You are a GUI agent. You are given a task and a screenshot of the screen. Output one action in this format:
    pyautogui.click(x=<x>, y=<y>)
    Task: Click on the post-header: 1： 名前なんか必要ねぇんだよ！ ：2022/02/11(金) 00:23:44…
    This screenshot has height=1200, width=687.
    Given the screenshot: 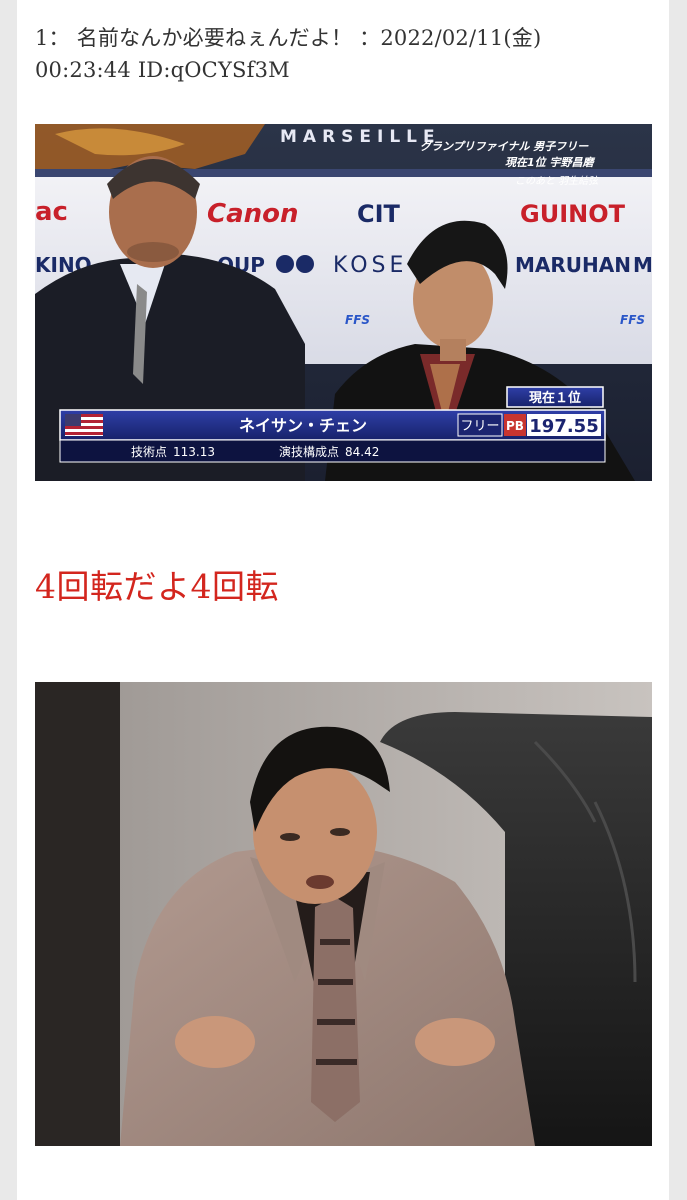 What is the action you would take?
    pyautogui.click(x=345, y=54)
    